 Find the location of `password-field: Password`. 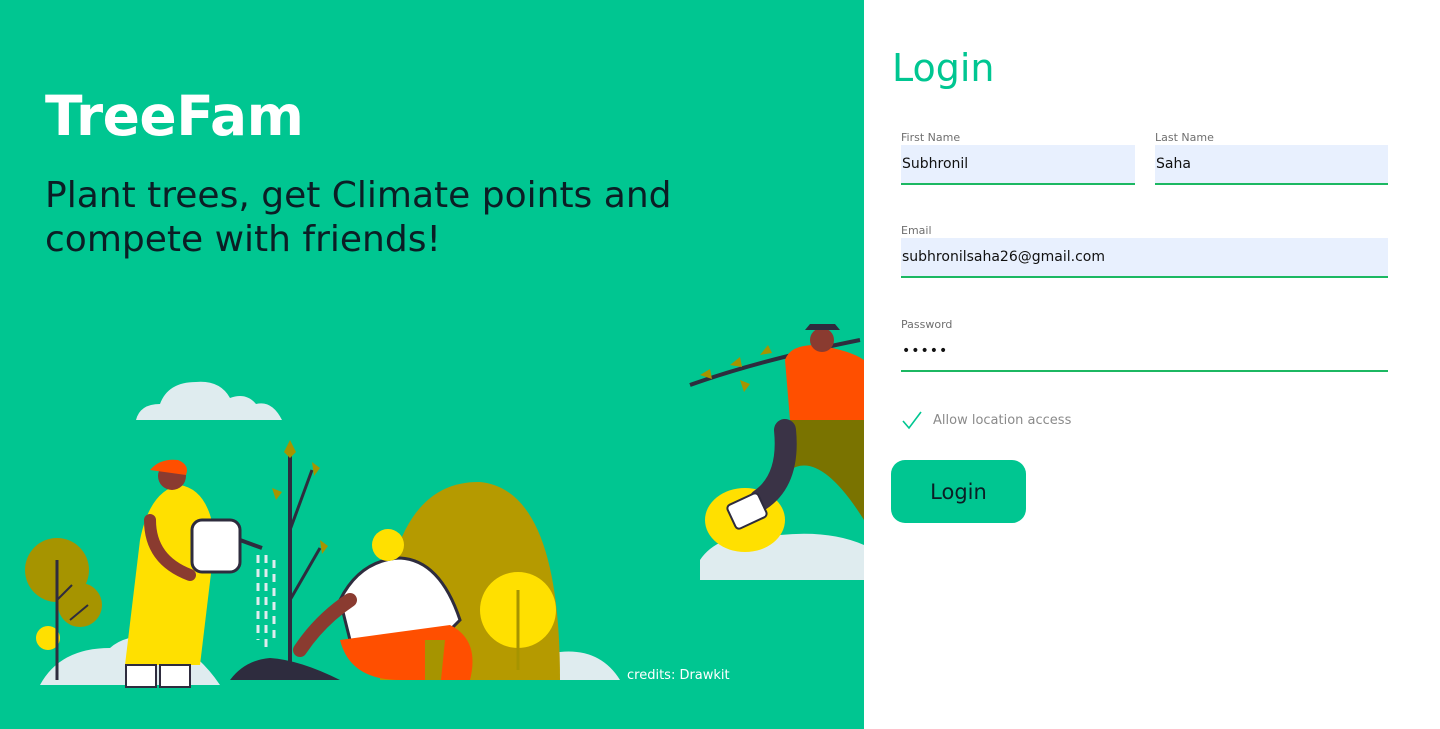

password-field: Password is located at coordinates (1144, 345).